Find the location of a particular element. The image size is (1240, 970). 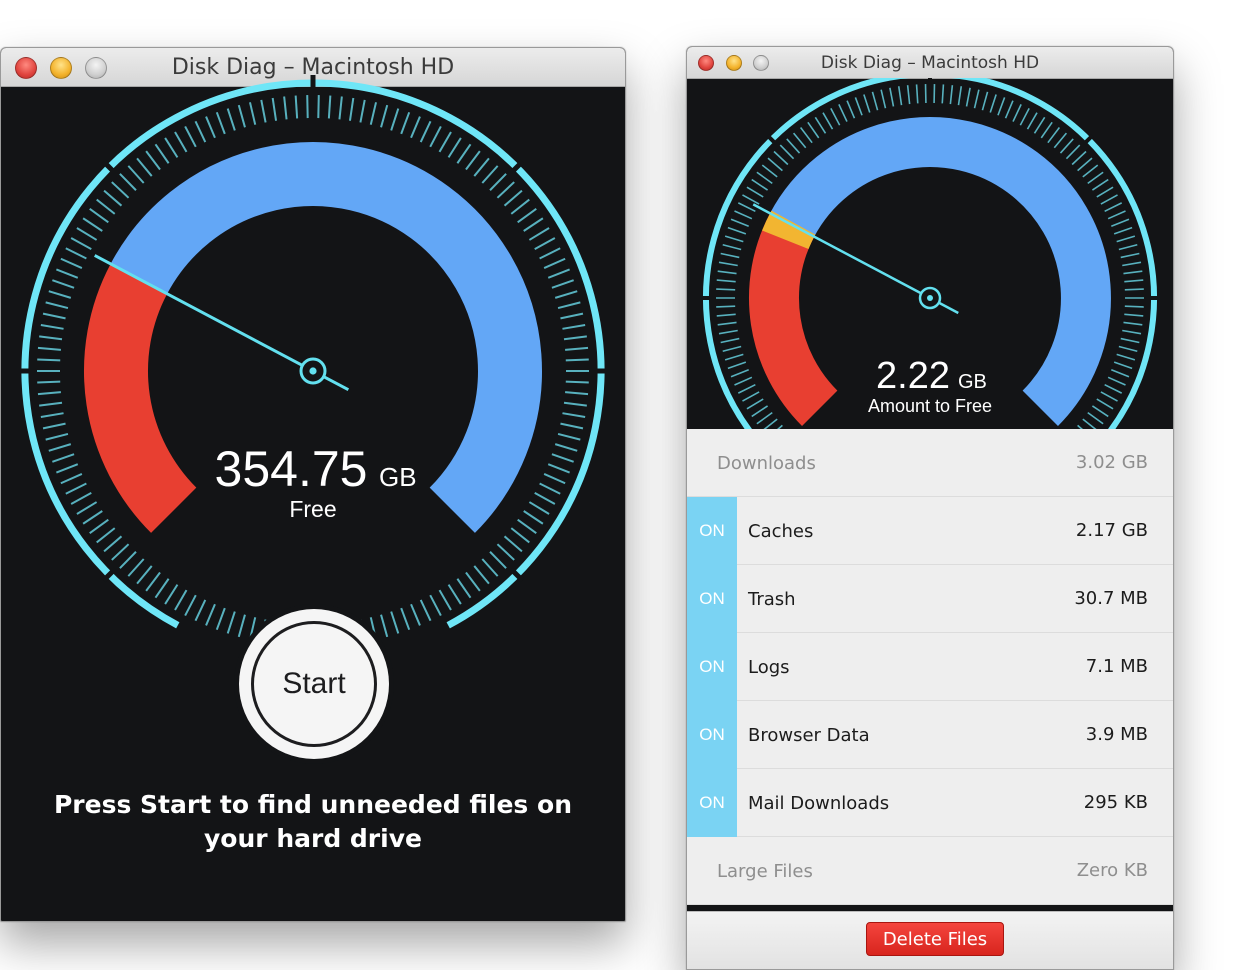

category-size: 2.17 GB is located at coordinates (1112, 530).